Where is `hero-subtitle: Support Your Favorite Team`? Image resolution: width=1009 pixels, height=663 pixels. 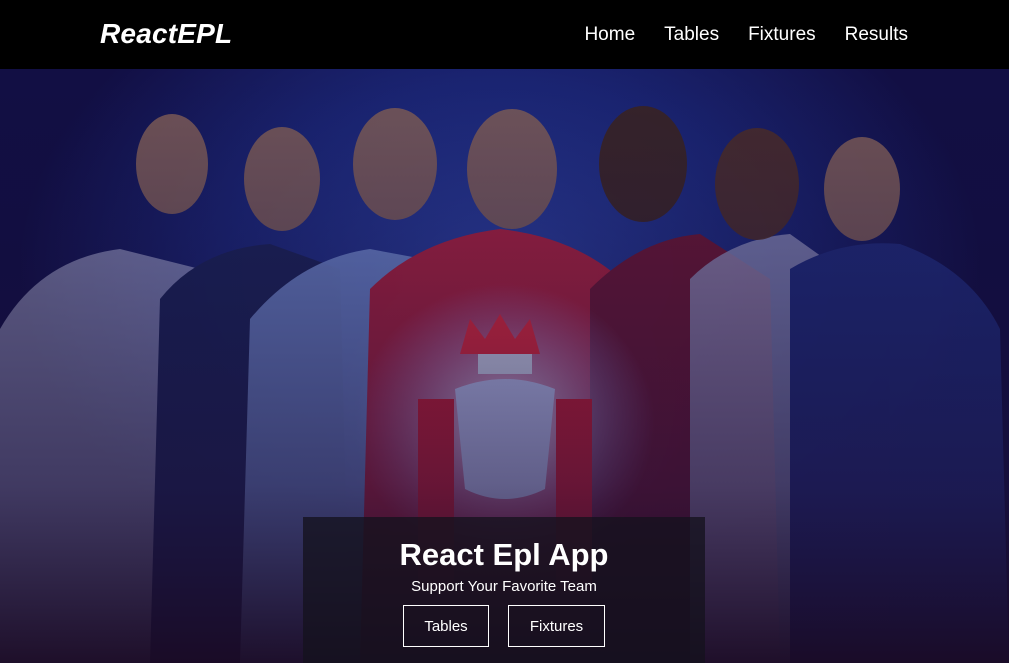 hero-subtitle: Support Your Favorite Team is located at coordinates (504, 586).